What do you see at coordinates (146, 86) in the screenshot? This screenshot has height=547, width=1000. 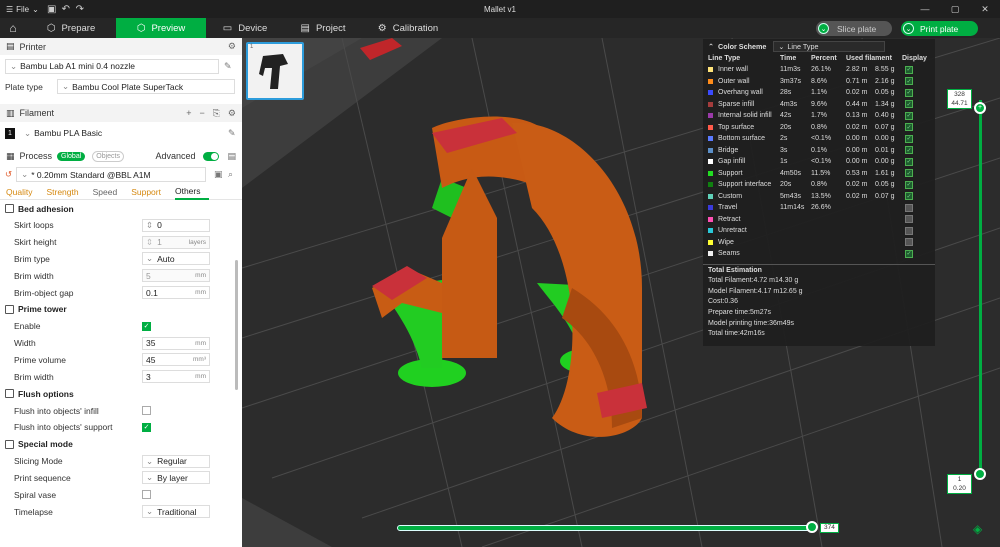 I see `plate-type-select: ⌄ Bambu Cool Plate SuperTack` at bounding box center [146, 86].